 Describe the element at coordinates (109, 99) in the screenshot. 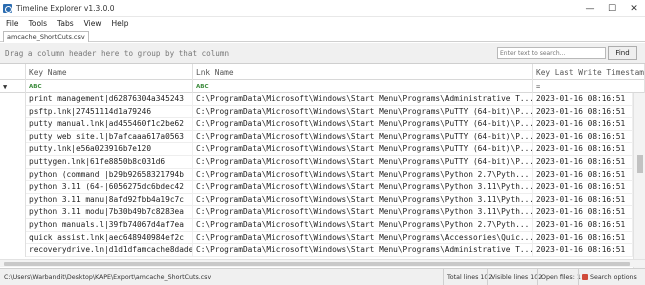

I see `cell-key-name: print management|d62876304a345243` at that location.